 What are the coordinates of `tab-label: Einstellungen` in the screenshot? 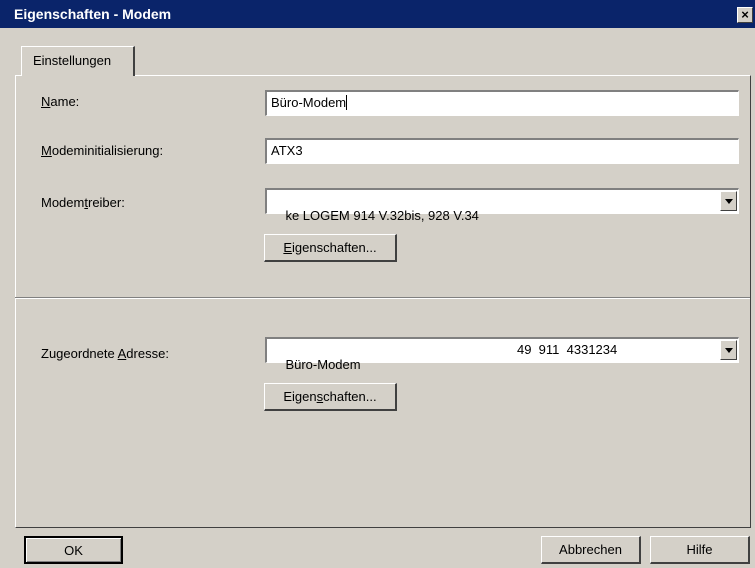 It's located at (72, 60).